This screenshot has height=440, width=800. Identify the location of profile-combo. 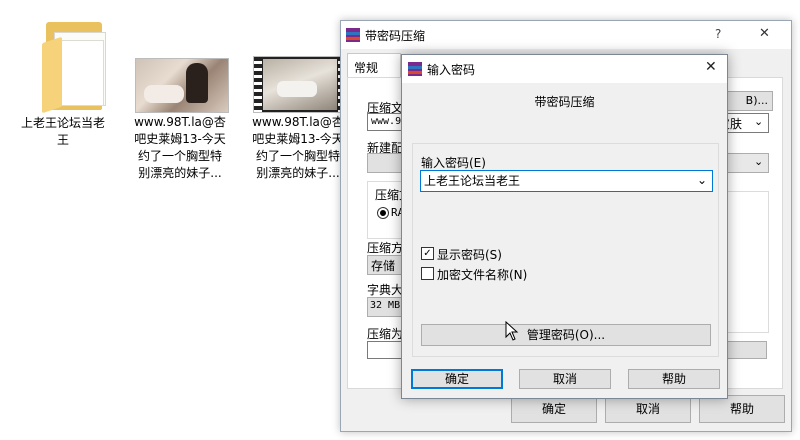
(386, 163).